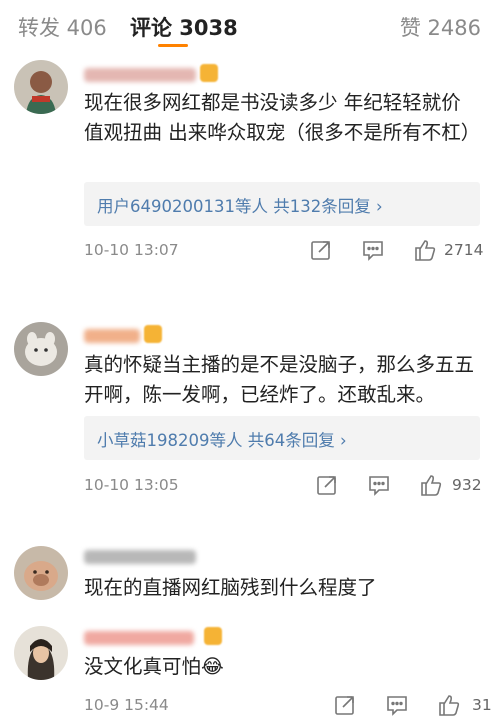 The image size is (499, 724). Describe the element at coordinates (464, 250) in the screenshot. I see `like-count: 2714` at that location.